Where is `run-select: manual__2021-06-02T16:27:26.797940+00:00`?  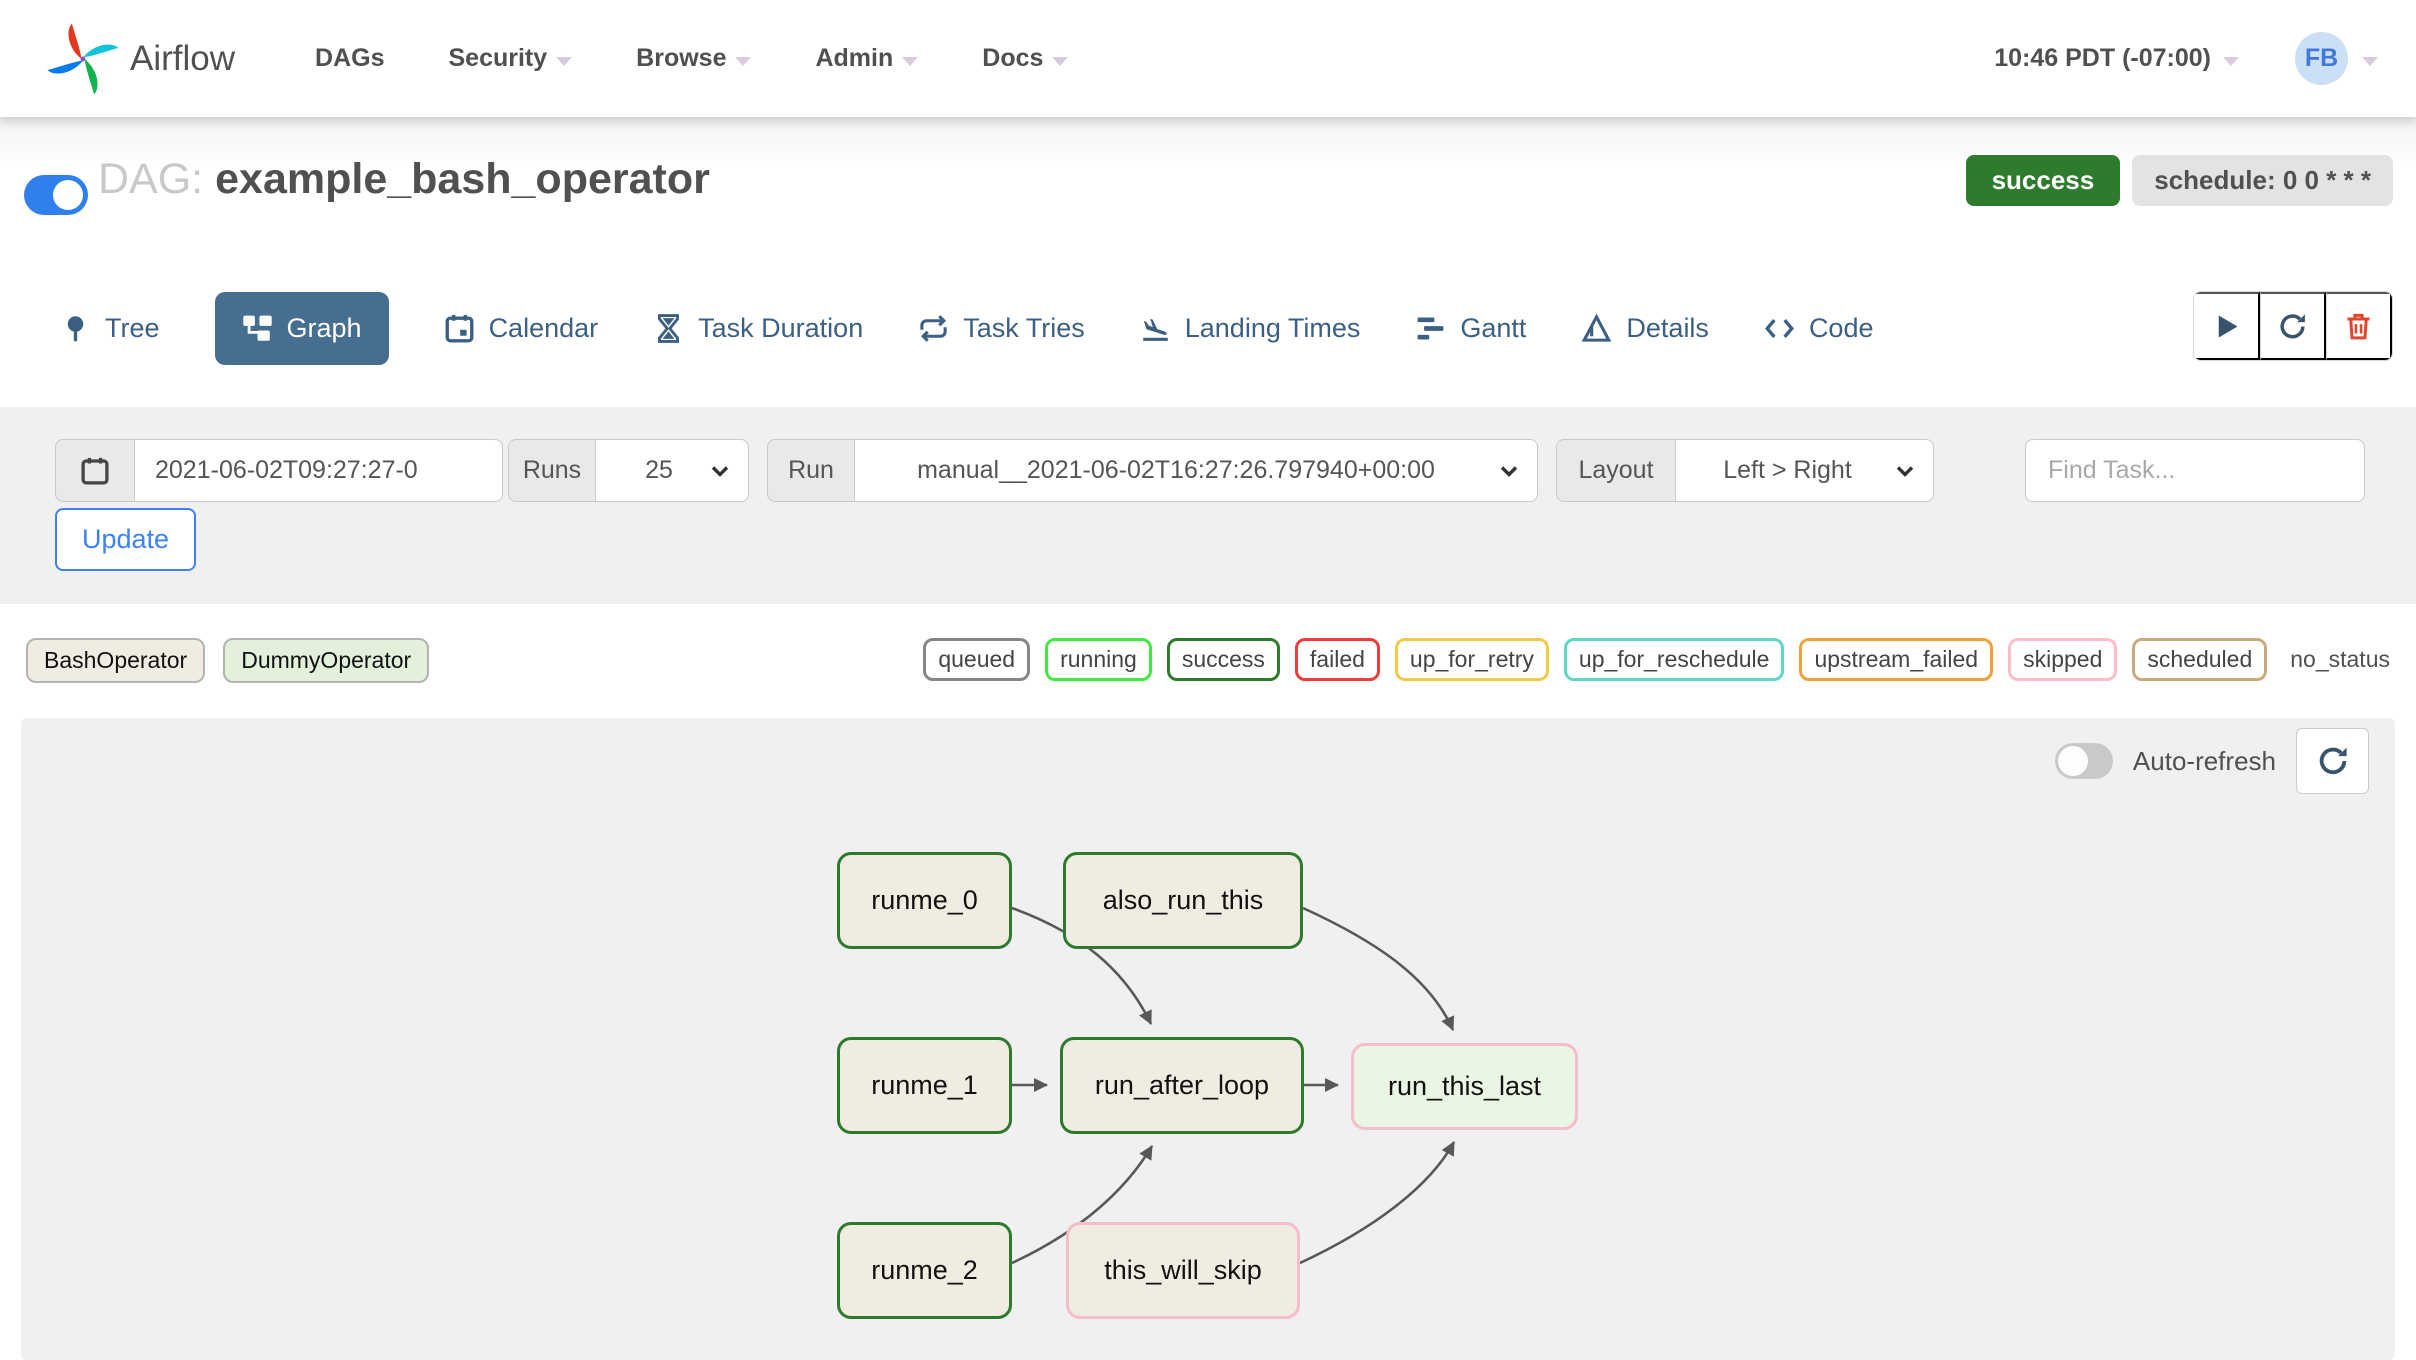 run-select: manual__2021-06-02T16:27:26.797940+00:00 is located at coordinates (1196, 470).